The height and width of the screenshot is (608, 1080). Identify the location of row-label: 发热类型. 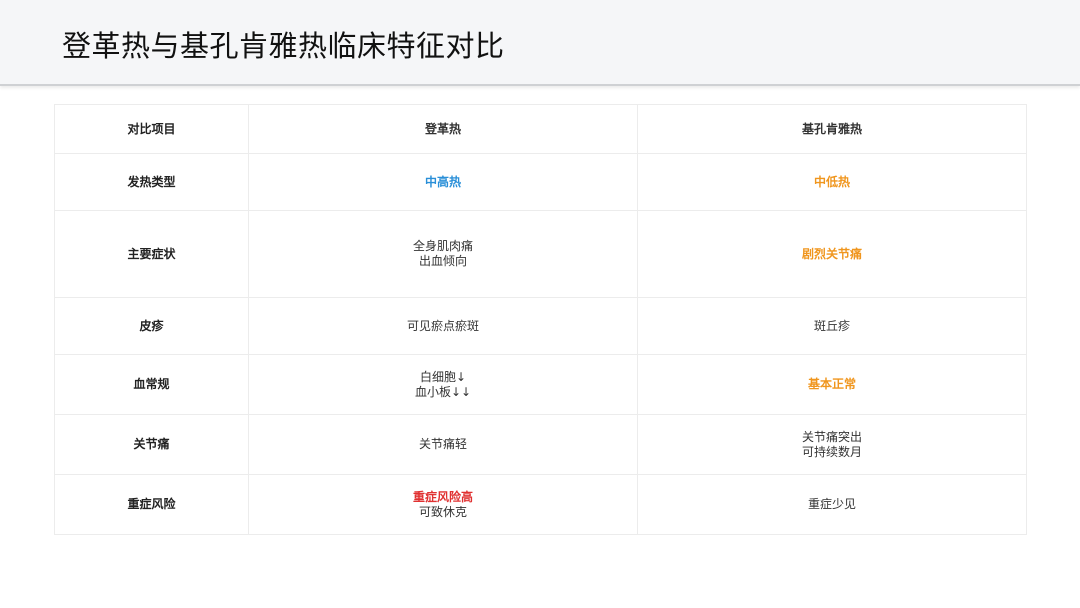
(151, 182).